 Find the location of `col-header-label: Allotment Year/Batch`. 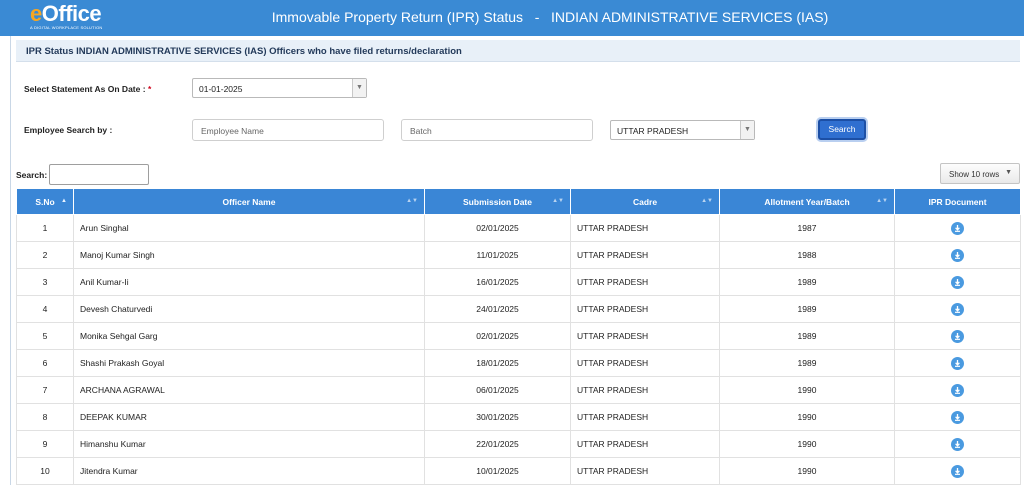

col-header-label: Allotment Year/Batch is located at coordinates (807, 201).